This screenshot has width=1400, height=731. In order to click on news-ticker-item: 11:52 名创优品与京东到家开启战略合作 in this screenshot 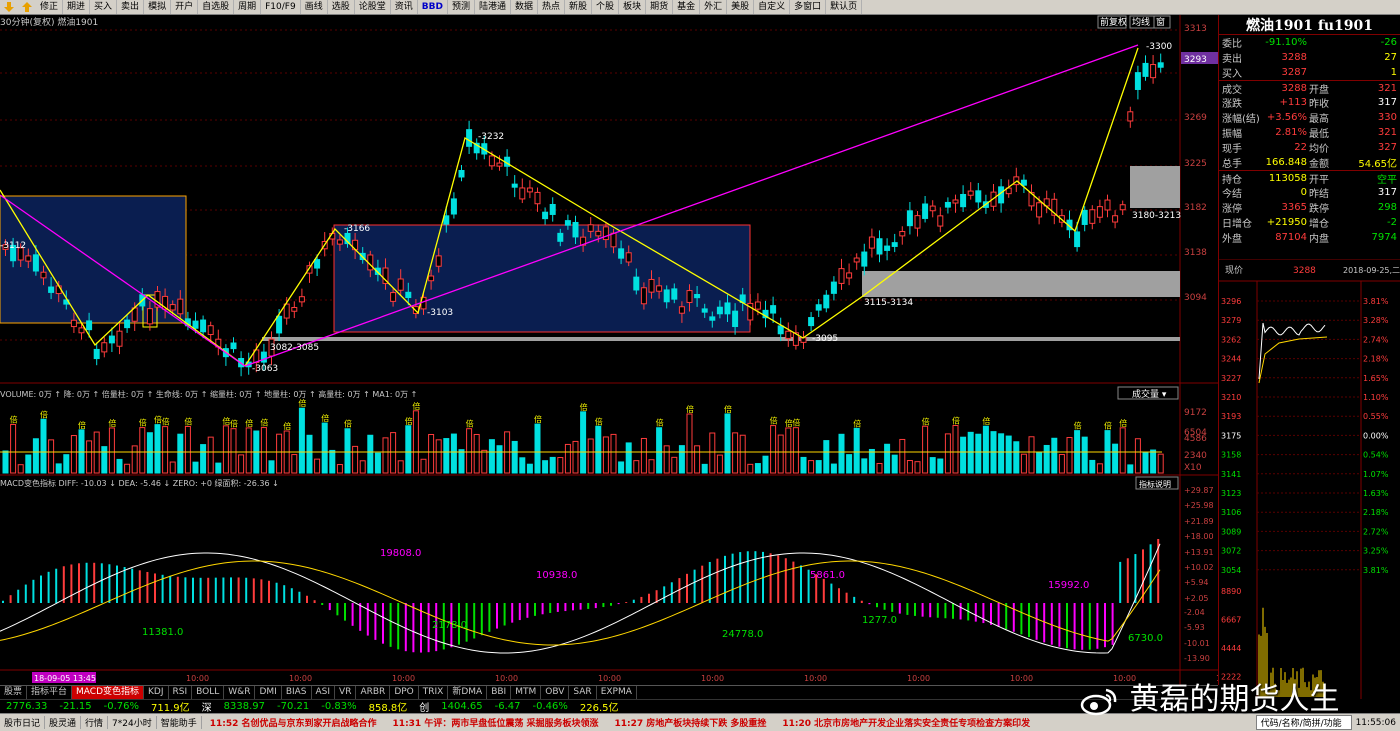, I will do `click(293, 722)`.